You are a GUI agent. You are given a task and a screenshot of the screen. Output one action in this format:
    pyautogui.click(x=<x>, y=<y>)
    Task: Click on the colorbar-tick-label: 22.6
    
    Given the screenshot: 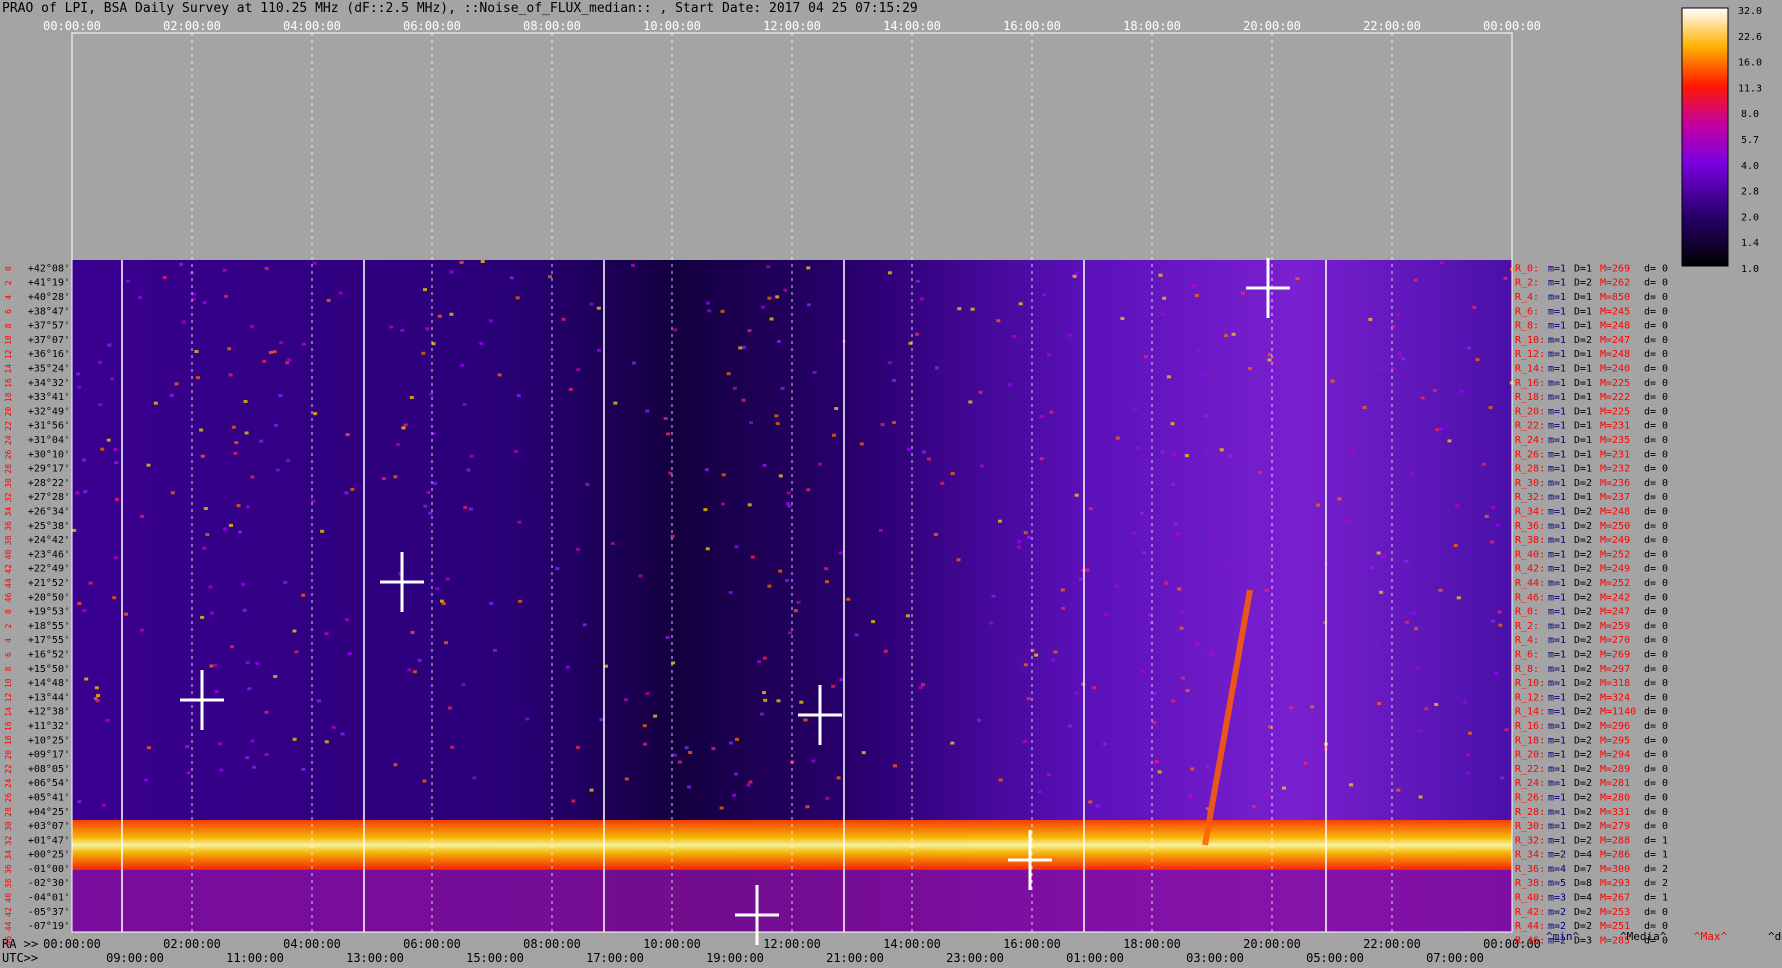 What is the action you would take?
    pyautogui.click(x=1750, y=37)
    